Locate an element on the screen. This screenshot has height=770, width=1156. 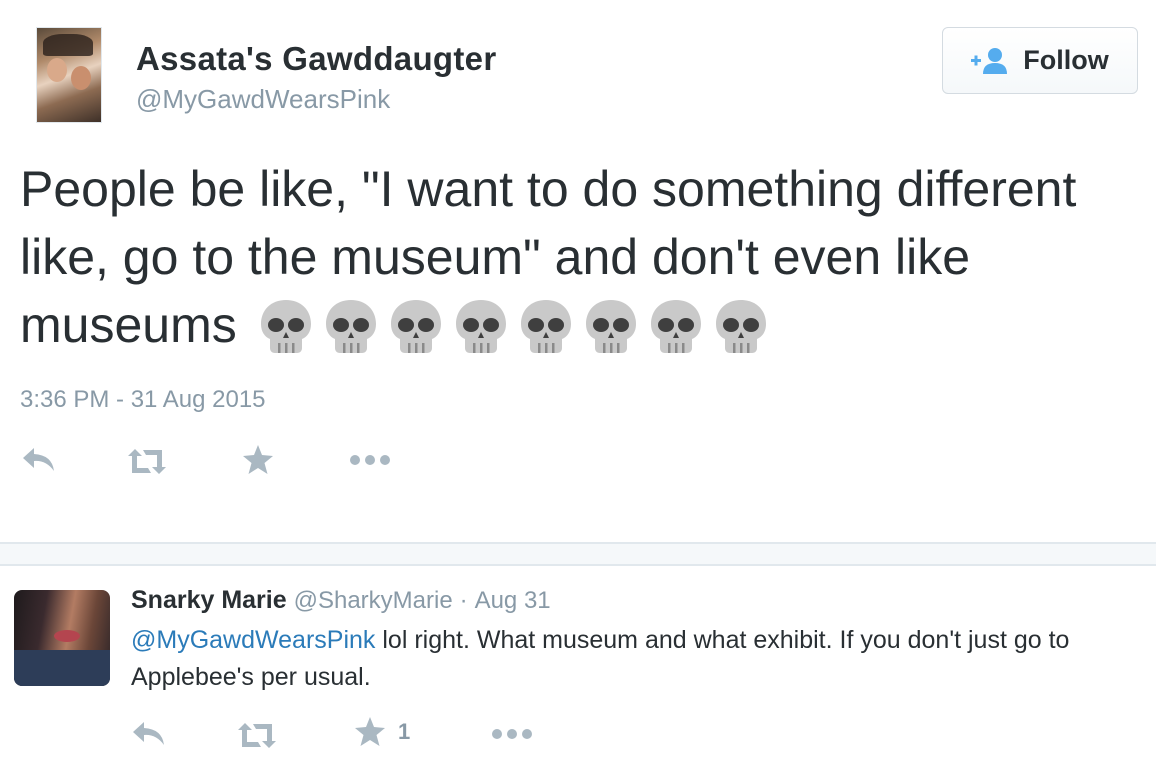
author-handle: @MyGawdWearsPink is located at coordinates (263, 99).